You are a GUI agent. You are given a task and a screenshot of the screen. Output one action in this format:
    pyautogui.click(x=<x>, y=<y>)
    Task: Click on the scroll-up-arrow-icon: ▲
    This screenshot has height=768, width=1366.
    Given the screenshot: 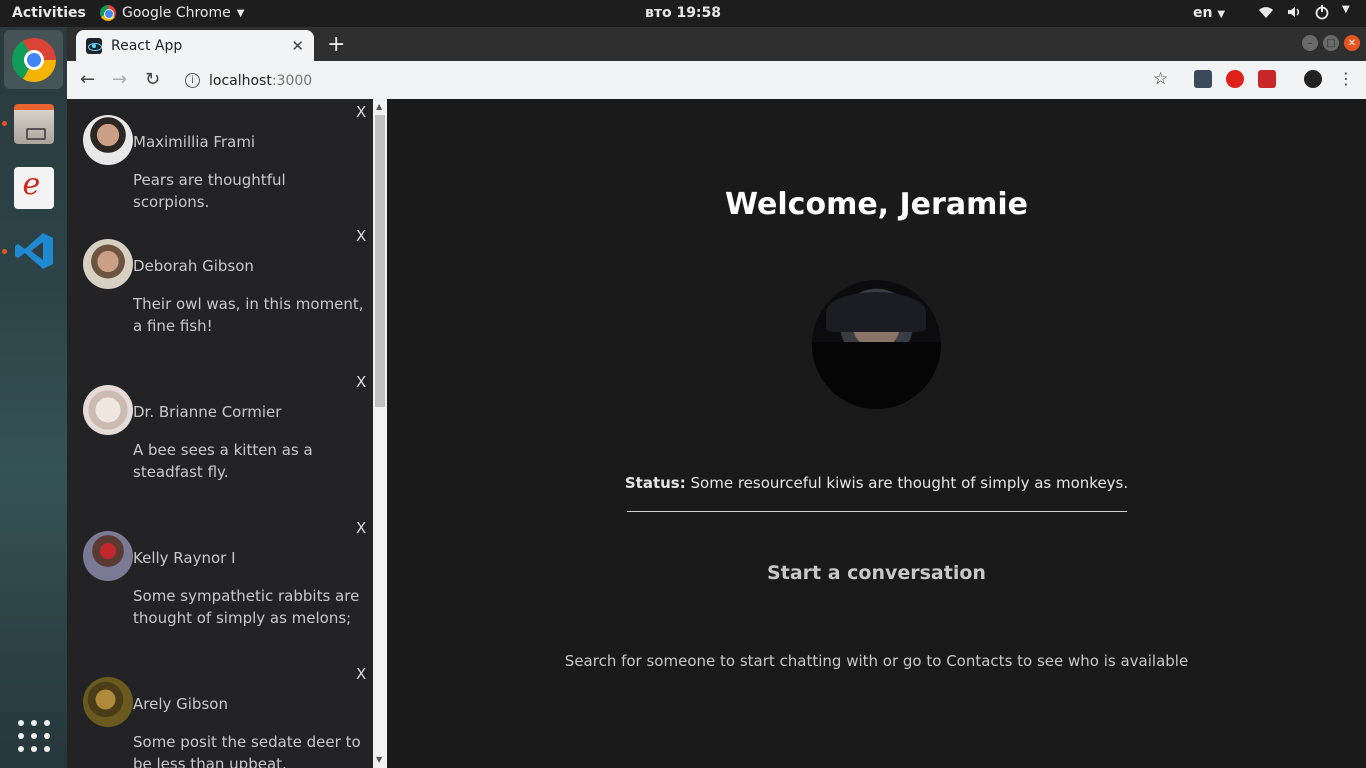 What is the action you would take?
    pyautogui.click(x=379, y=106)
    